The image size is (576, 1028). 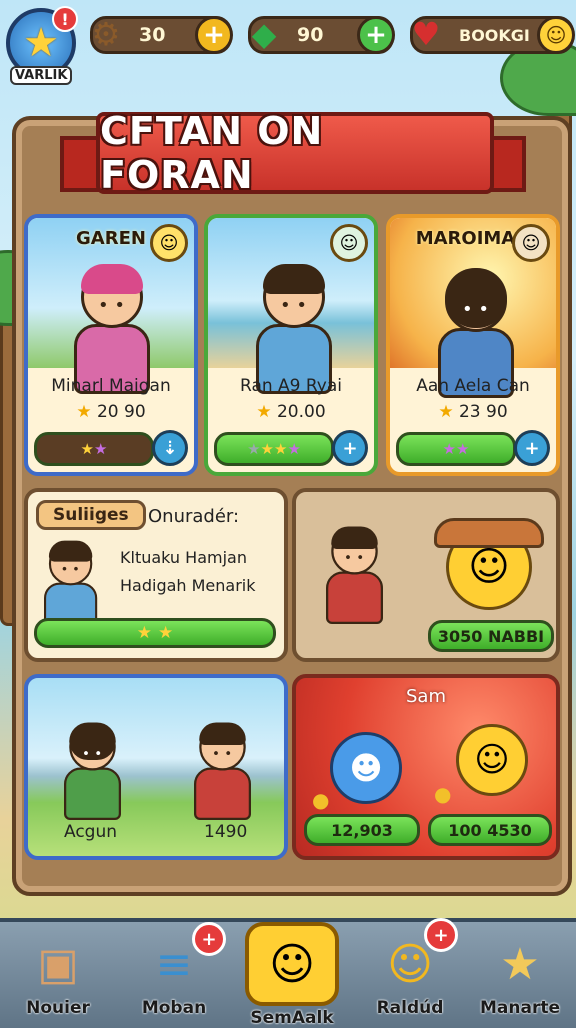 What do you see at coordinates (321, 34) in the screenshot?
I see `resource-gems: ◆ 90 +` at bounding box center [321, 34].